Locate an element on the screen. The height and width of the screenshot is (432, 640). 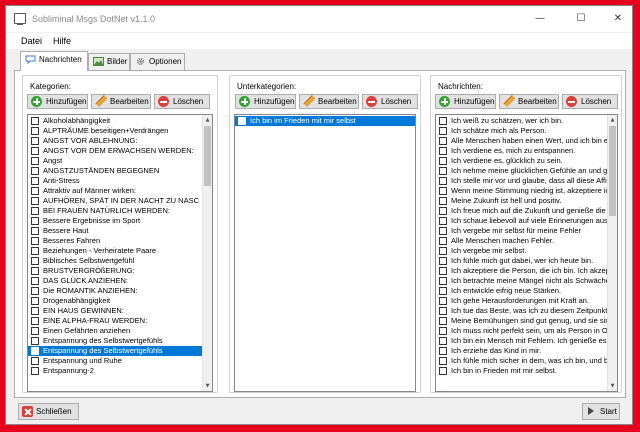
list-item: Biblisches Selbstwertgefühl is located at coordinates (115, 261).